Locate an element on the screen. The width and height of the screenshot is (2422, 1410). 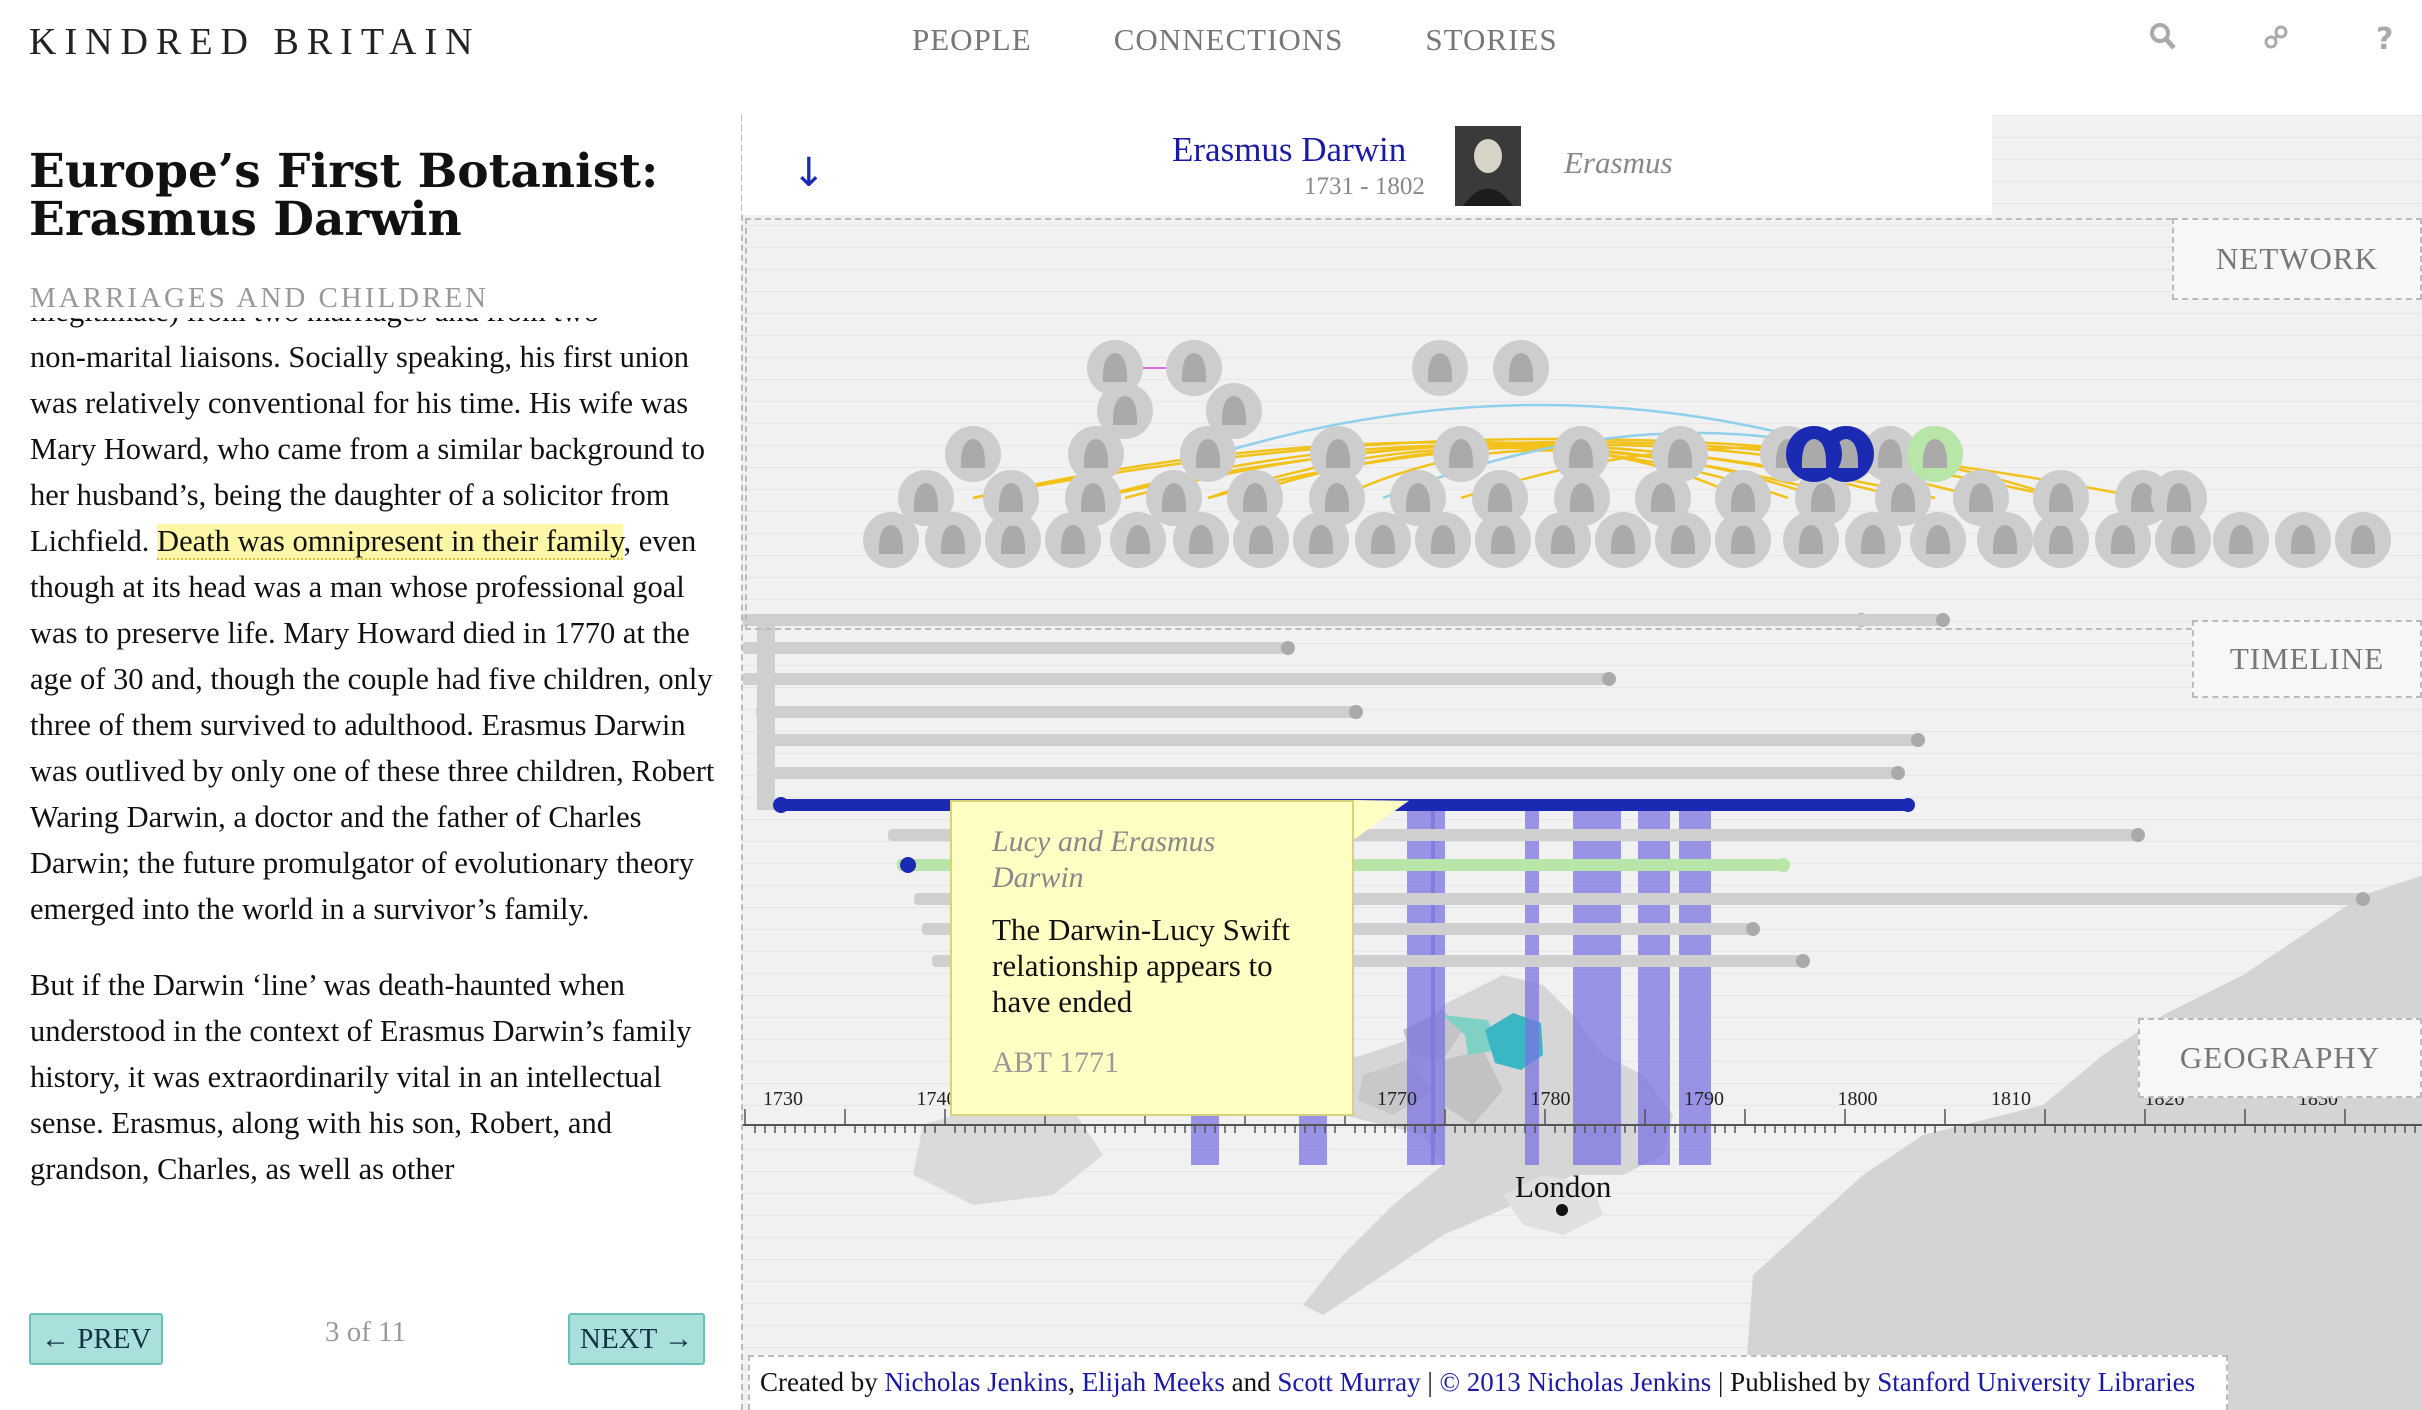
footer-link-author3: Scott Murray is located at coordinates (1348, 1382).